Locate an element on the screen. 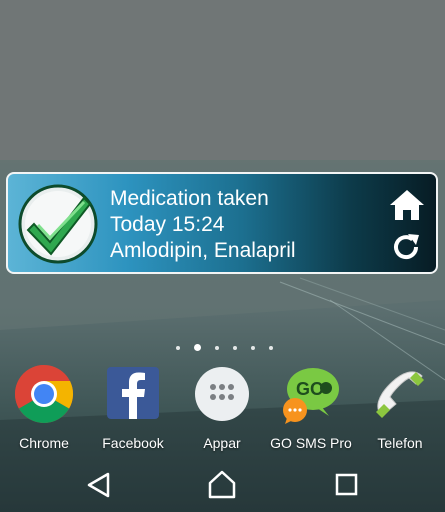  navigation-bar is located at coordinates (222, 485).